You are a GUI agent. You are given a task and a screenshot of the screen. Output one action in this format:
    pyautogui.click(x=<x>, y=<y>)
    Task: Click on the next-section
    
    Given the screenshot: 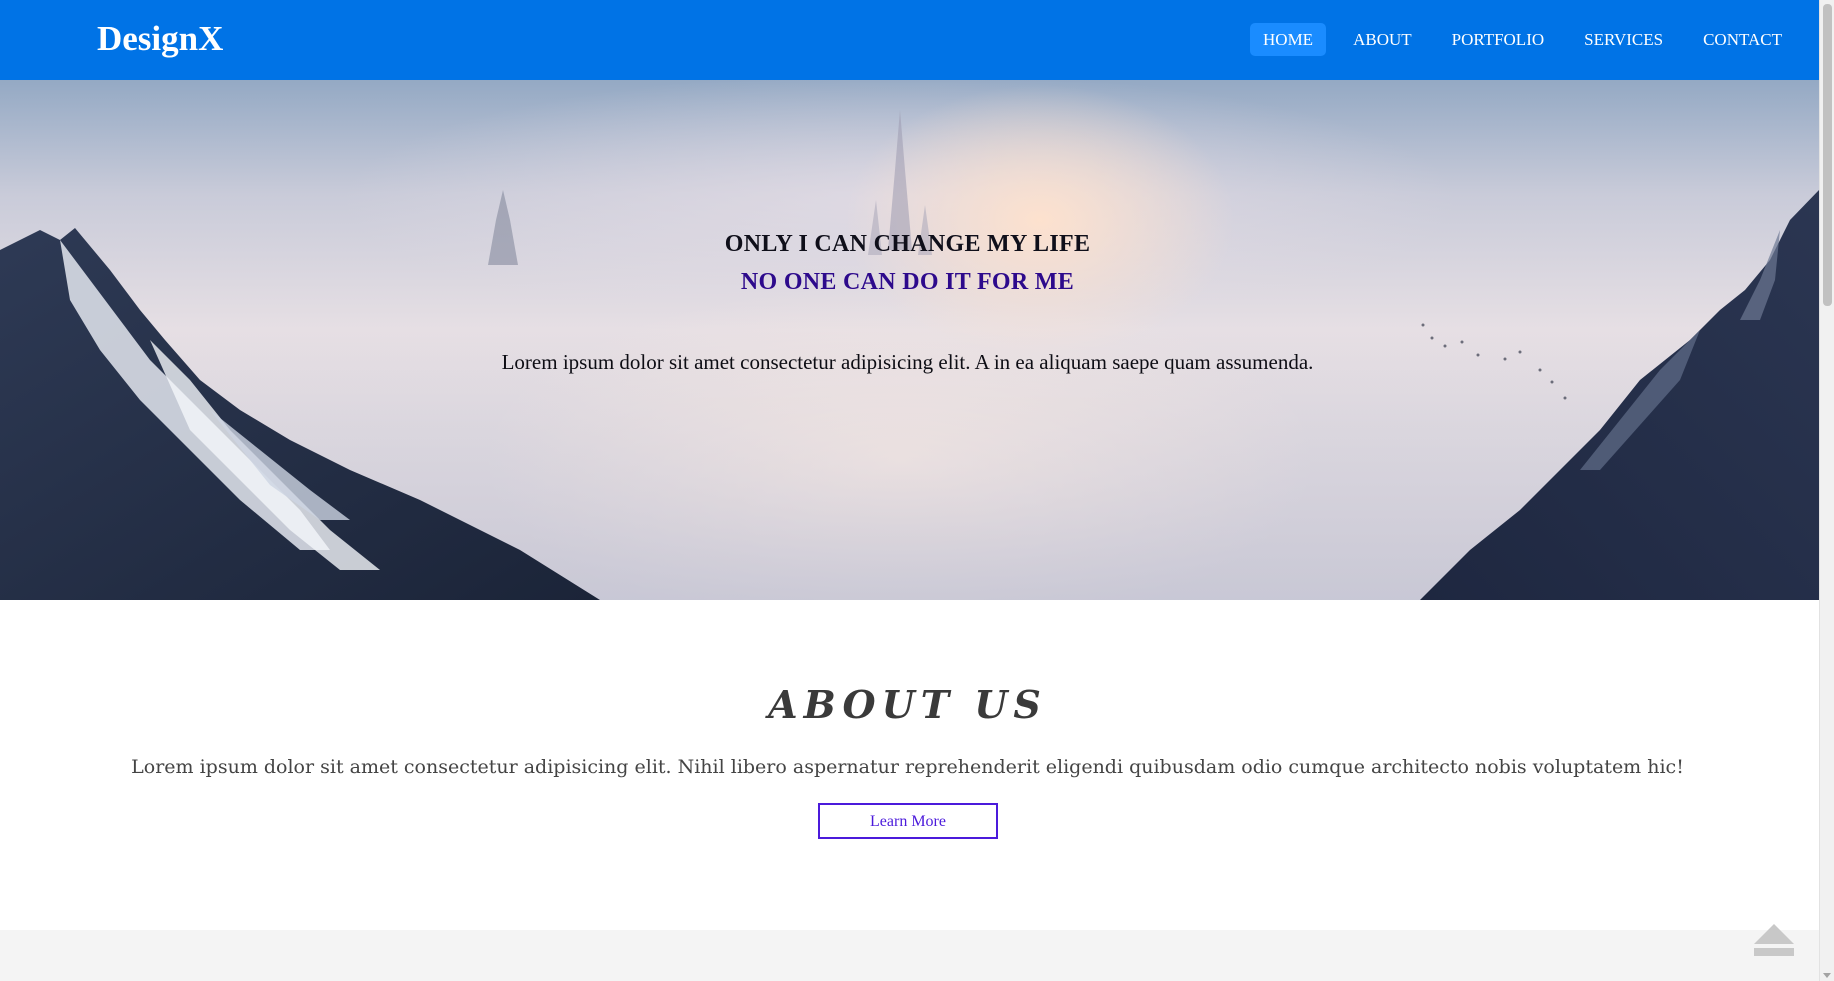 What is the action you would take?
    pyautogui.click(x=909, y=955)
    